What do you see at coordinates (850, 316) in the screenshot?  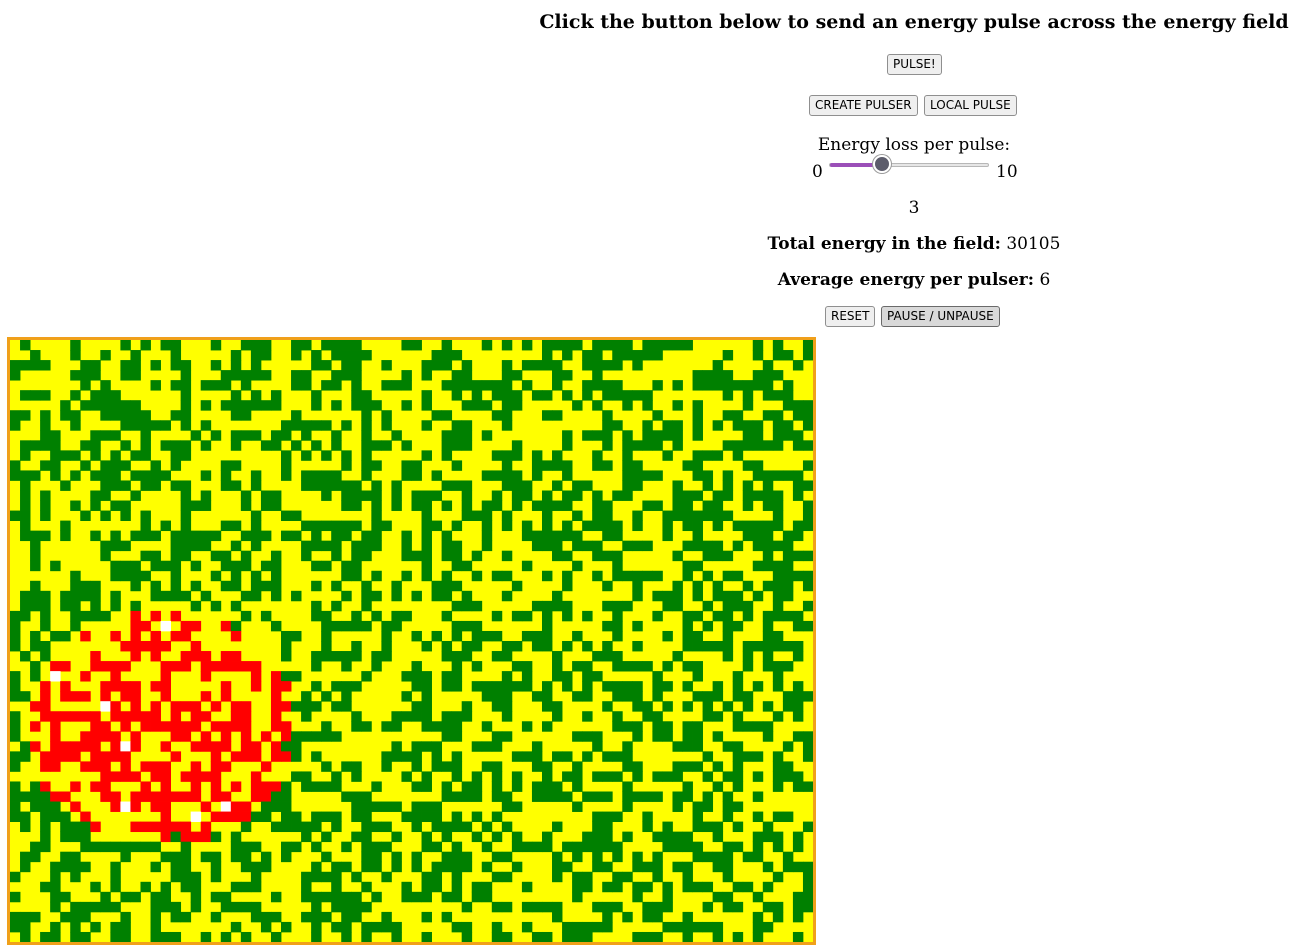 I see `reset-button: RESET` at bounding box center [850, 316].